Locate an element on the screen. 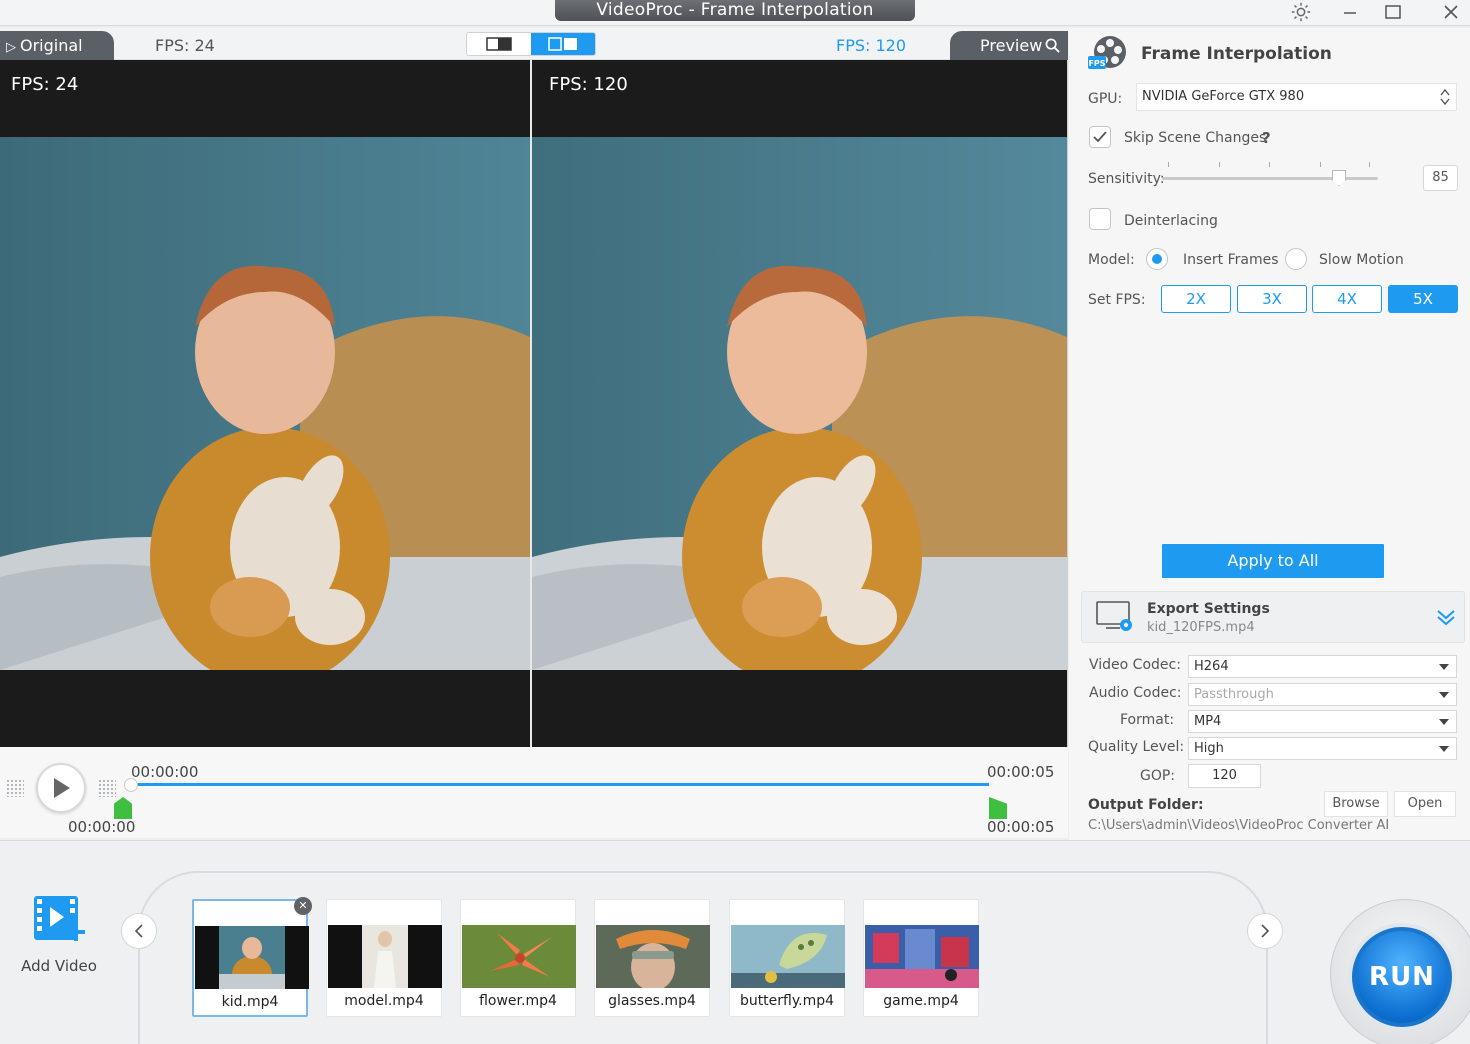 The height and width of the screenshot is (1044, 1470). skip-scene-checkbox is located at coordinates (1100, 137).